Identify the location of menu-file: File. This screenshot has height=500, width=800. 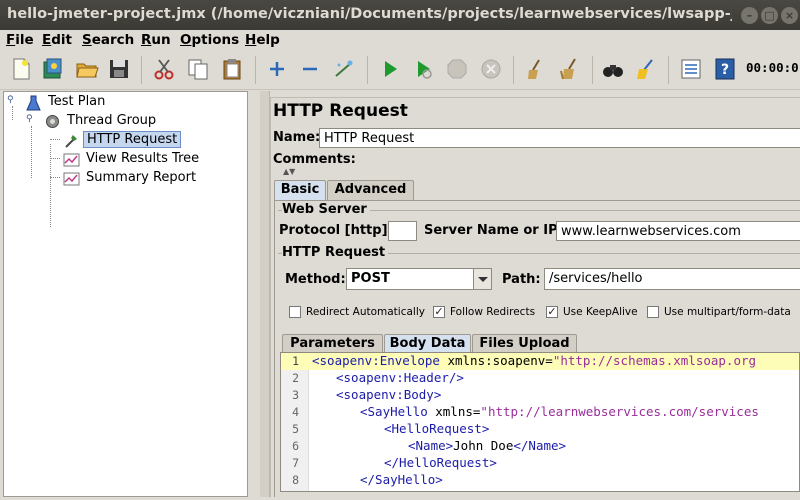
(20, 40).